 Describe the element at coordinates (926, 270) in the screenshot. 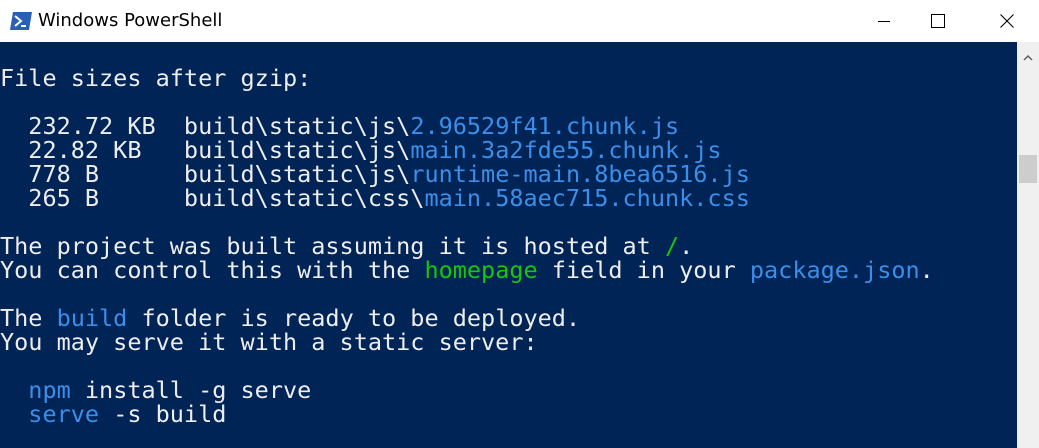

I see `console-text-segment: .` at that location.